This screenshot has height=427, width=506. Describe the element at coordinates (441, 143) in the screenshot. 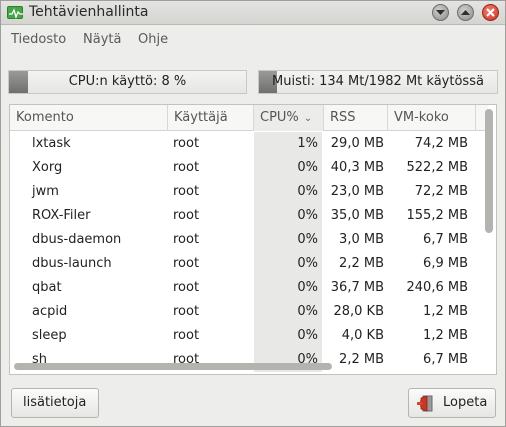

I see `process-vm-size: 74,2 MB` at that location.